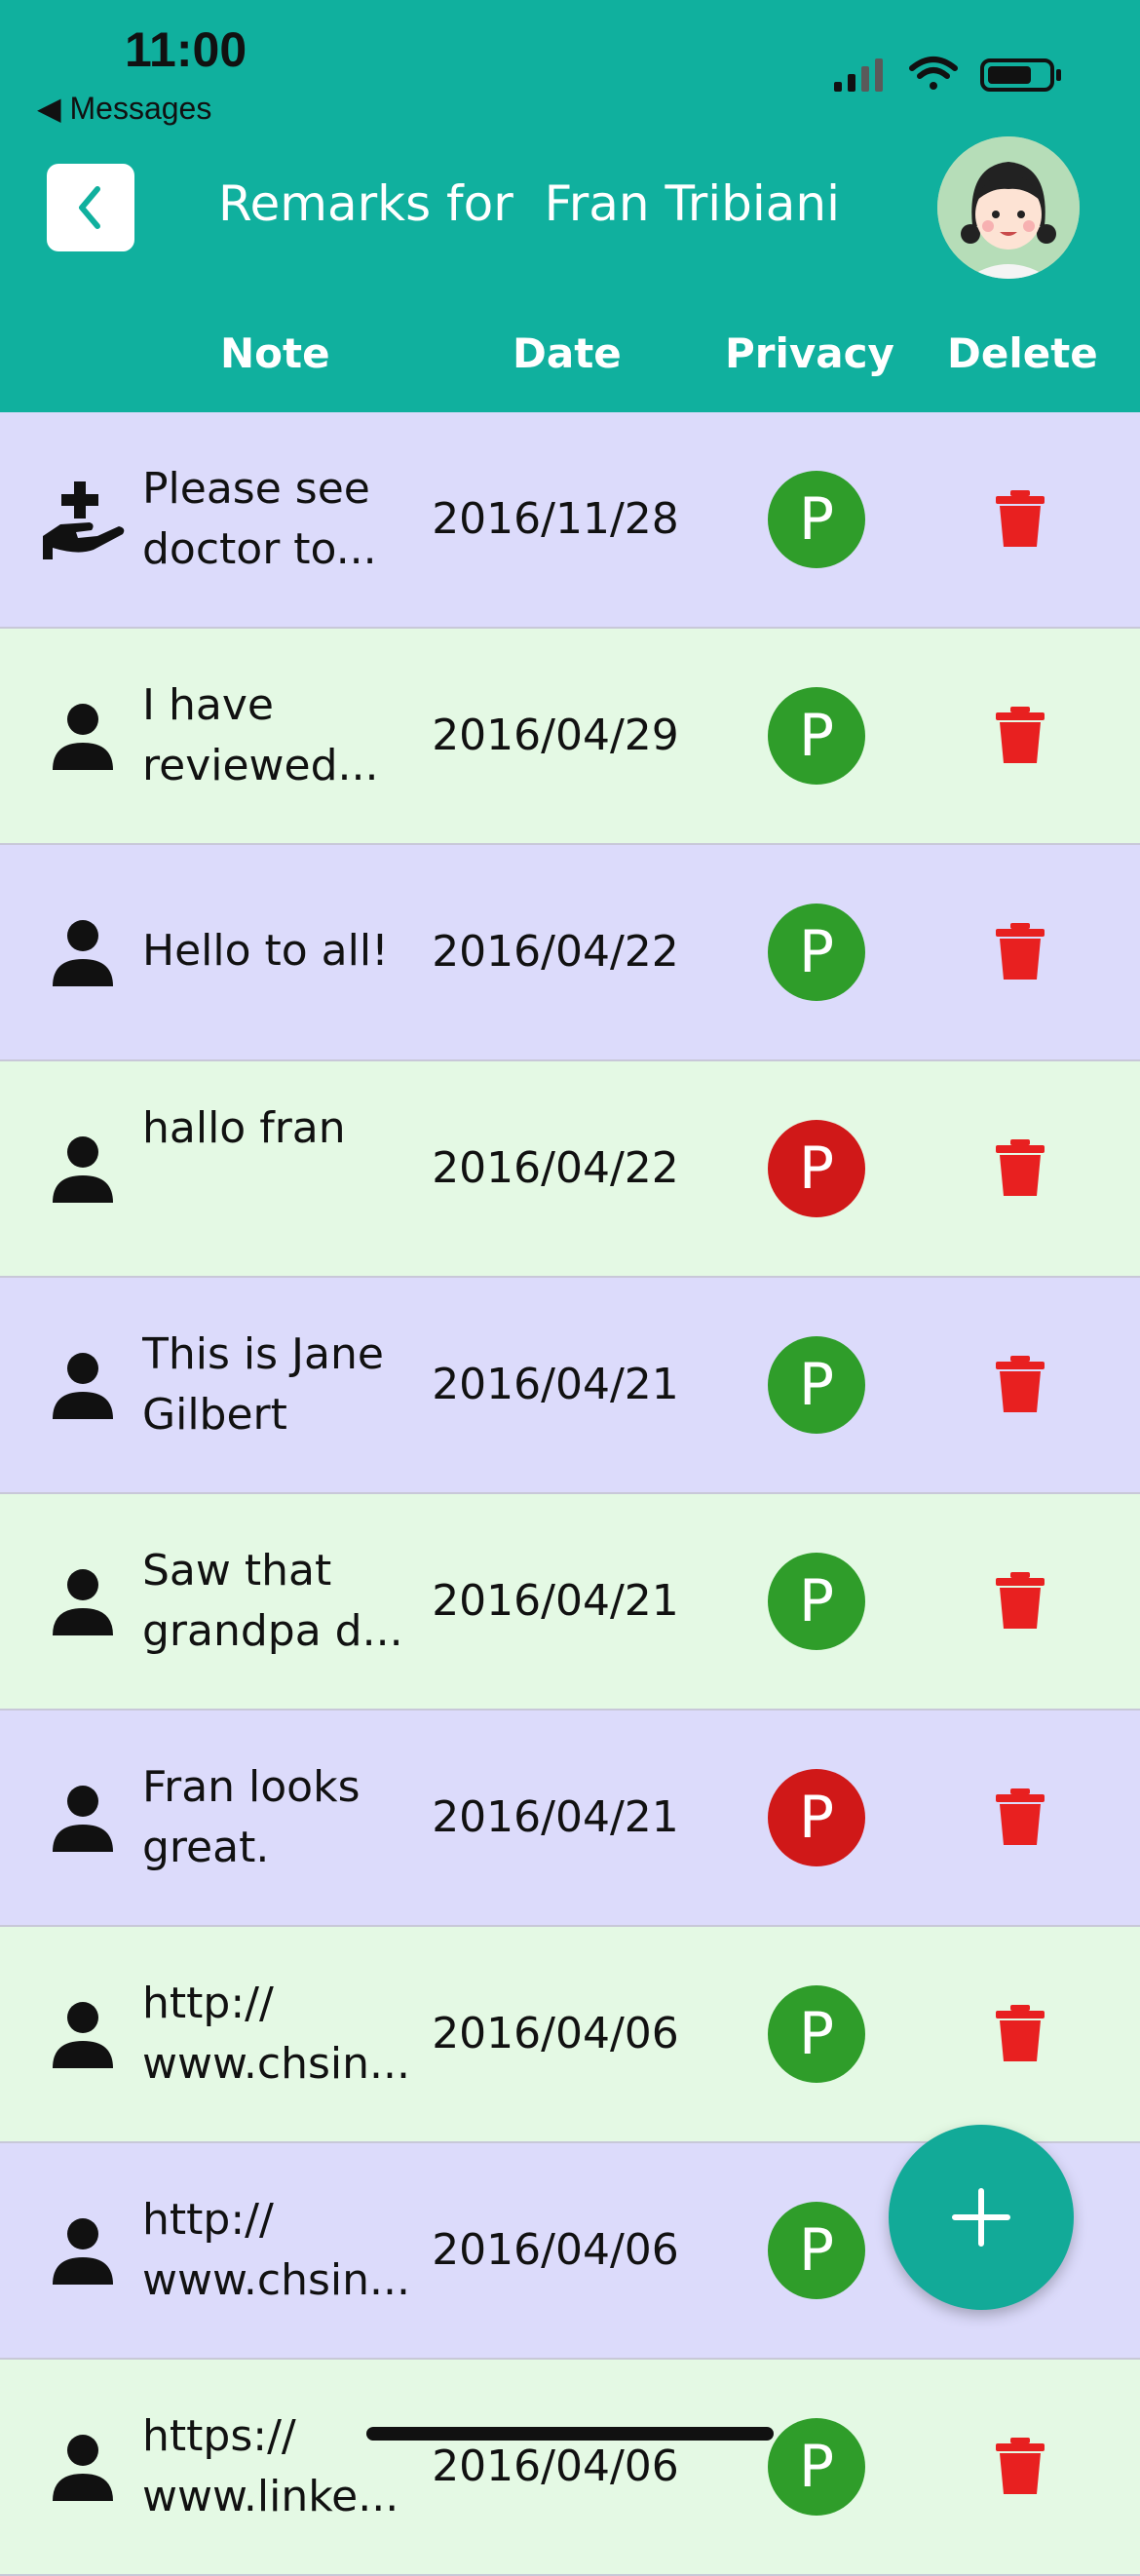 The width and height of the screenshot is (1140, 2576). What do you see at coordinates (256, 489) in the screenshot?
I see `note-line-1: Please see` at bounding box center [256, 489].